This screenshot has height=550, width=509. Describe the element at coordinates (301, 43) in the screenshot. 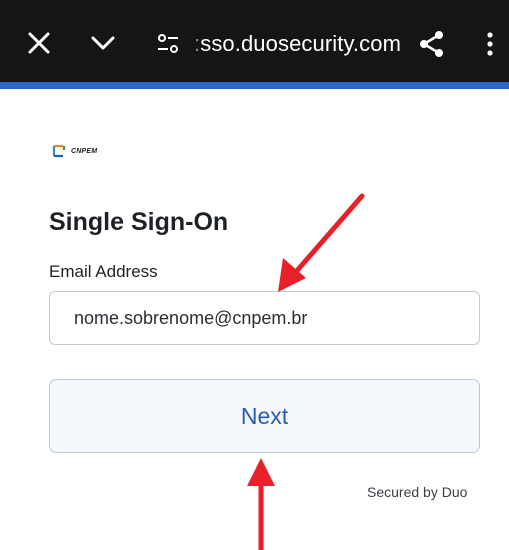

I see `url-text: sso.duosecurity.com` at that location.